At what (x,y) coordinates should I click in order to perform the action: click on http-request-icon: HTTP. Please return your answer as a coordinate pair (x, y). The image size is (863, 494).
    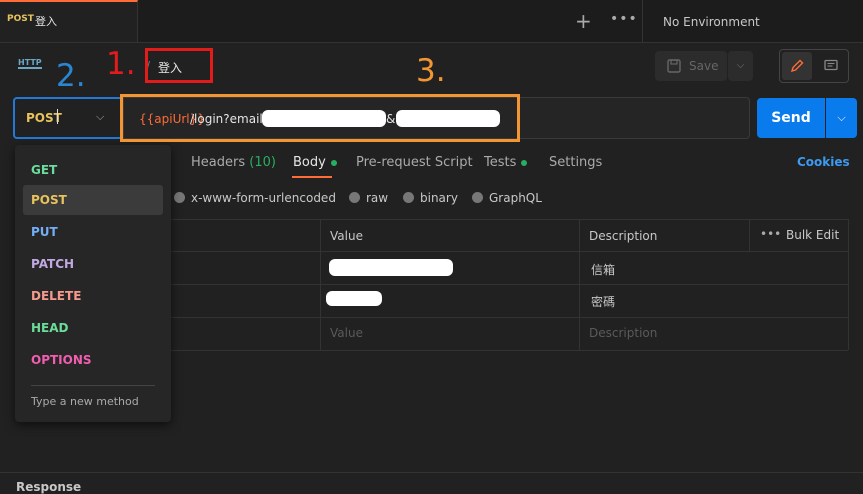
    Looking at the image, I should click on (30, 63).